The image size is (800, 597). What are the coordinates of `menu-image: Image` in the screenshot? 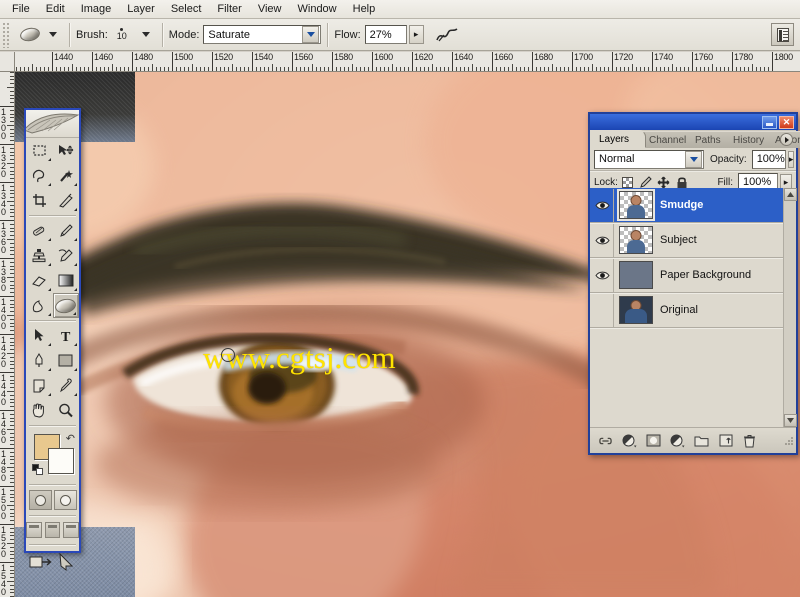 It's located at (96, 9).